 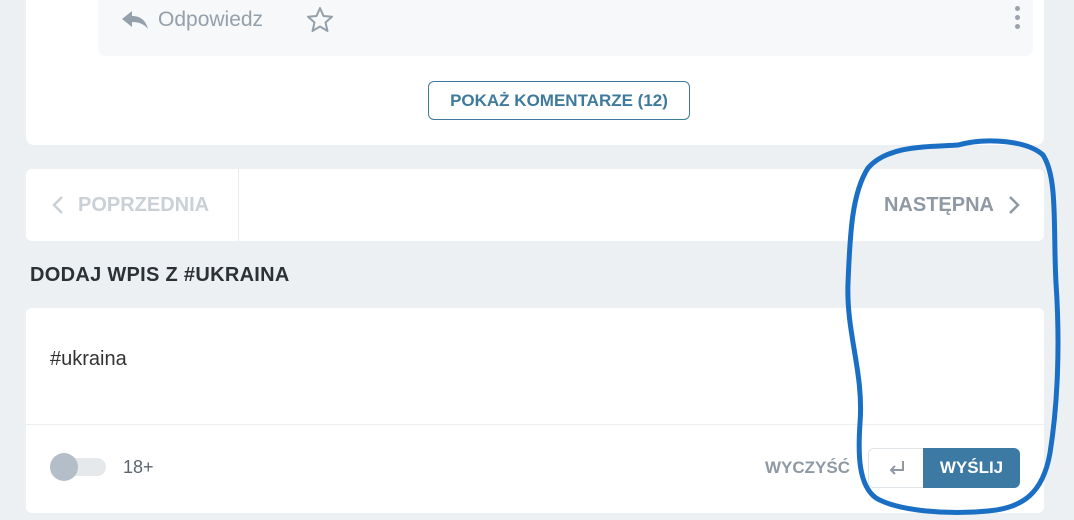 What do you see at coordinates (559, 100) in the screenshot?
I see `show-comments-button: POKAŻ KOMENTARZE (12)` at bounding box center [559, 100].